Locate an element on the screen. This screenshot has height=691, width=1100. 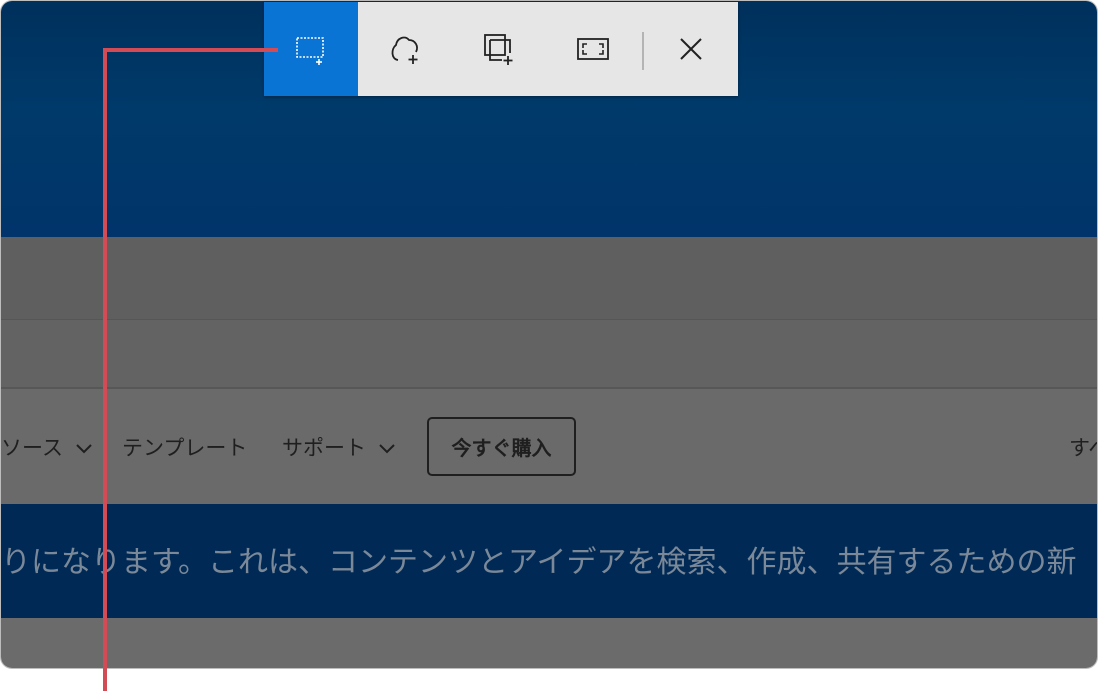
rectangle-snip-icon is located at coordinates (310, 51).